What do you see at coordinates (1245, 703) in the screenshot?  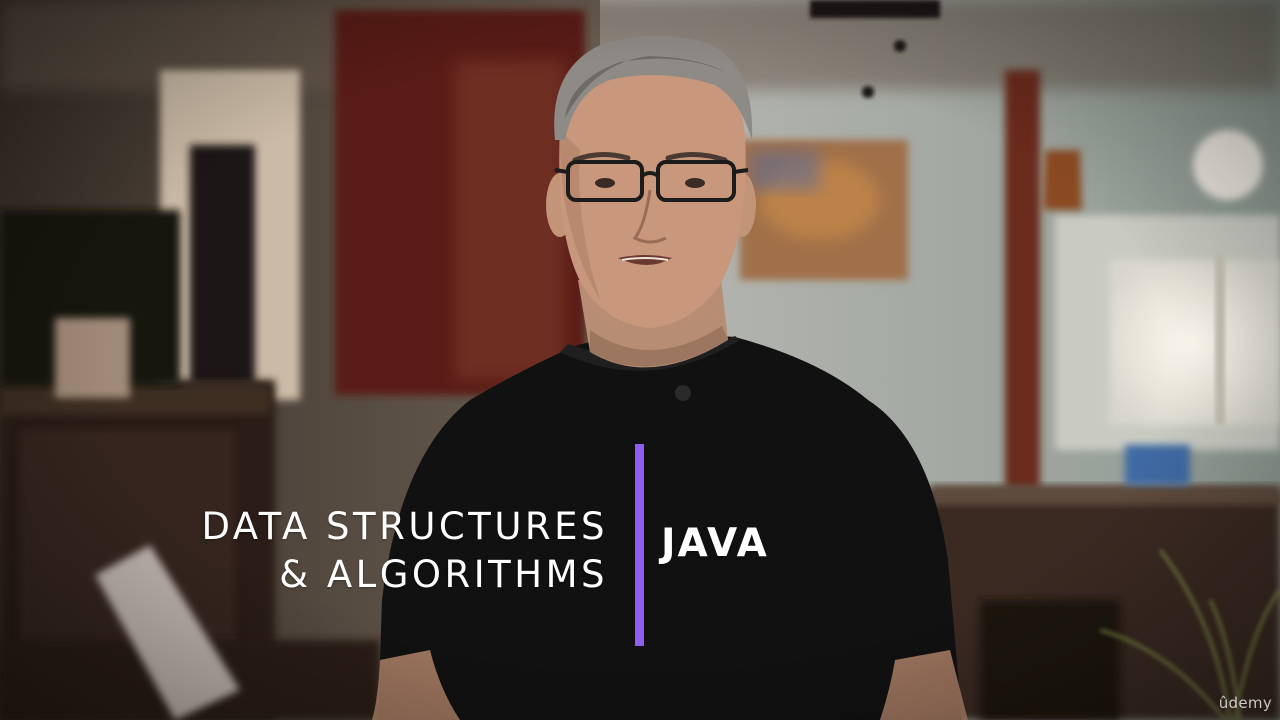 I see `udemy-watermark: ûdemy` at bounding box center [1245, 703].